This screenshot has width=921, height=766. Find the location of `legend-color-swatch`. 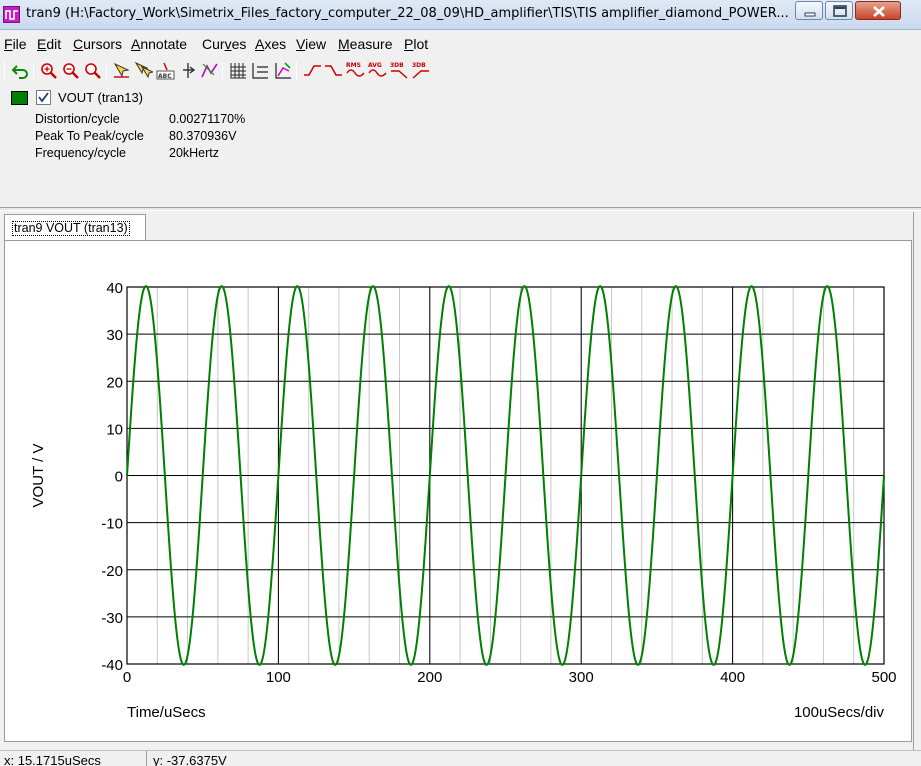

legend-color-swatch is located at coordinates (19, 98).